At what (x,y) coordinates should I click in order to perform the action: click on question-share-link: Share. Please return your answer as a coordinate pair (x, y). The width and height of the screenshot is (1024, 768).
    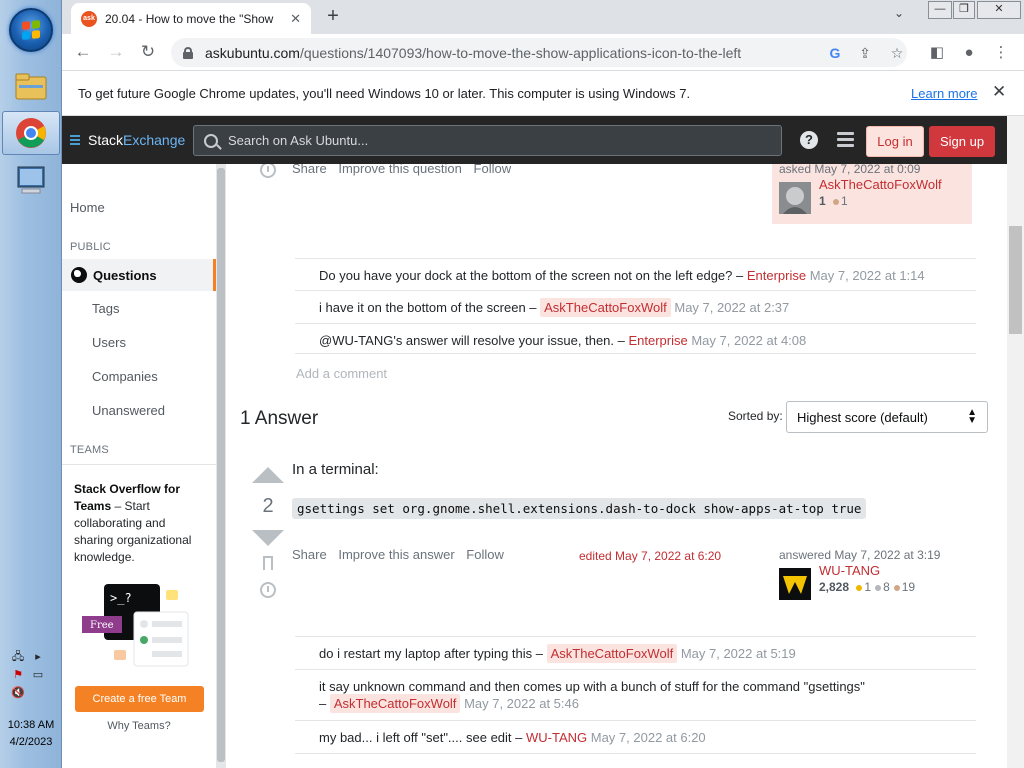
    Looking at the image, I should click on (309, 170).